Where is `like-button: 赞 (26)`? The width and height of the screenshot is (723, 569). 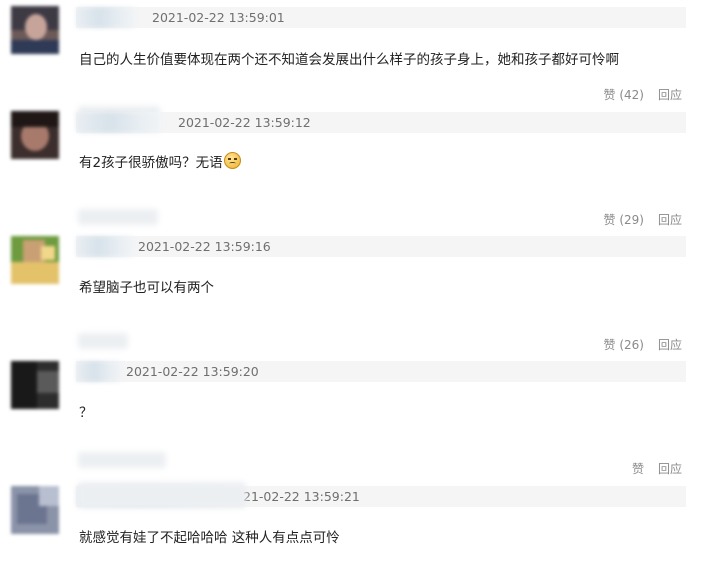 like-button: 赞 (26) is located at coordinates (624, 344).